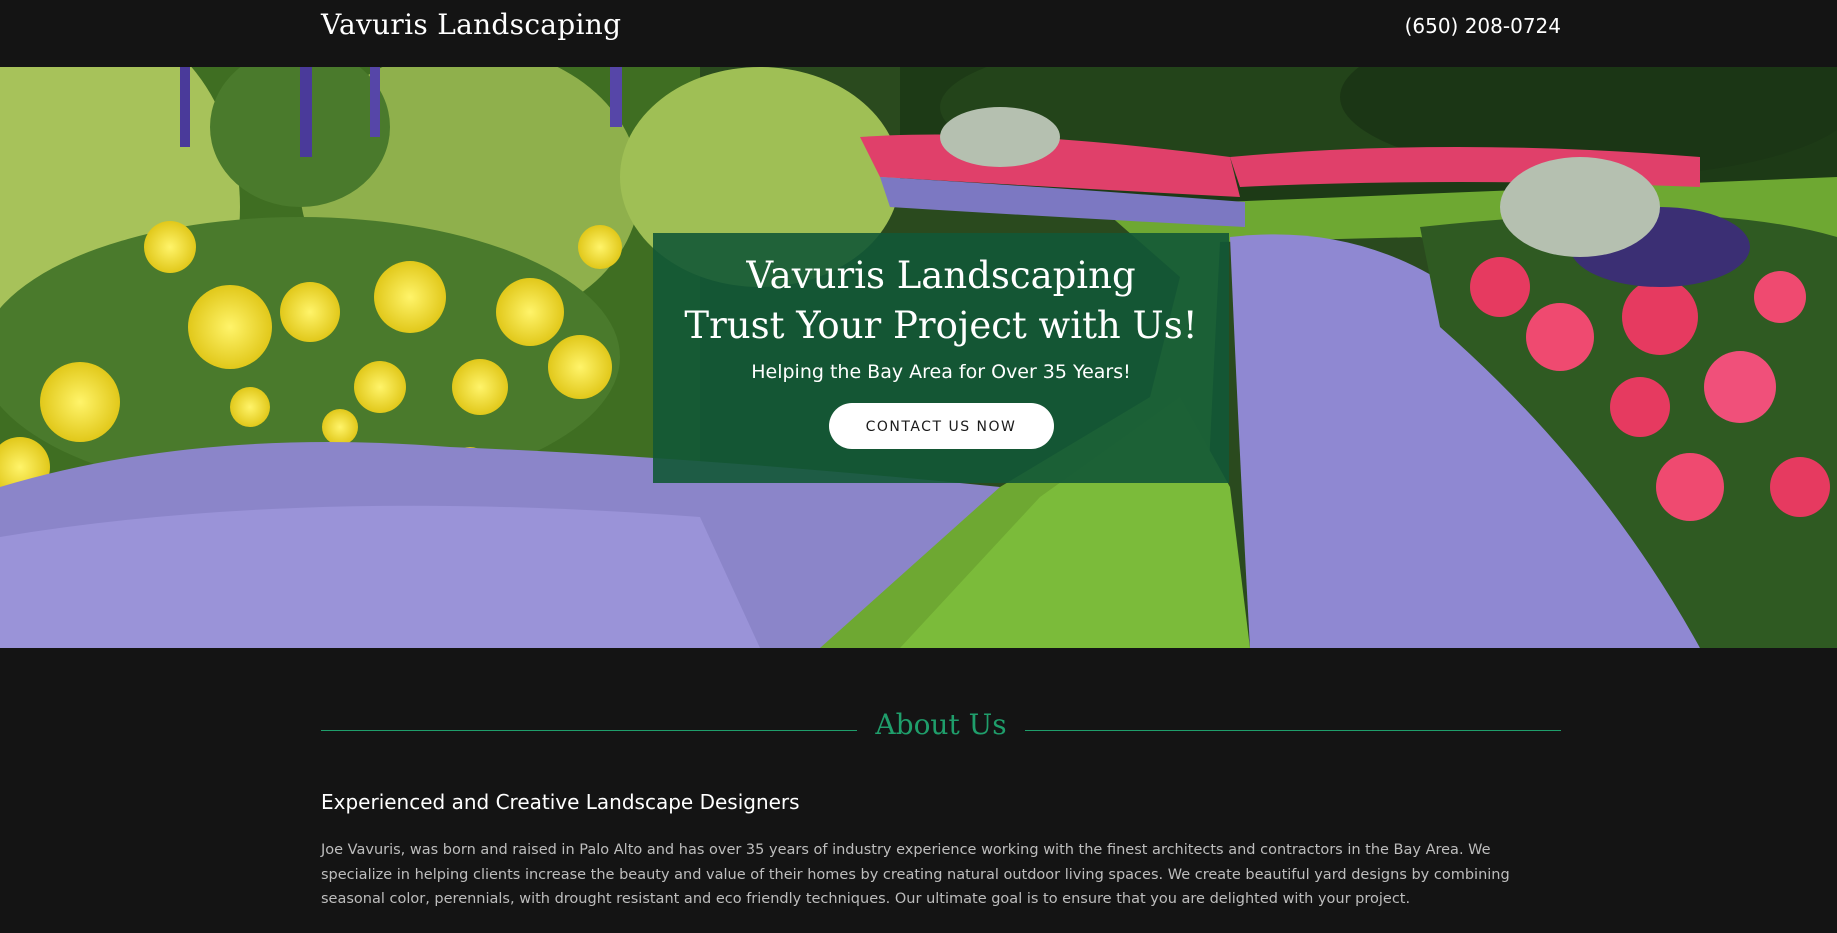 The image size is (1837, 933). Describe the element at coordinates (941, 275) in the screenshot. I see `hero-title-line1: Vavuris Landscaping` at that location.